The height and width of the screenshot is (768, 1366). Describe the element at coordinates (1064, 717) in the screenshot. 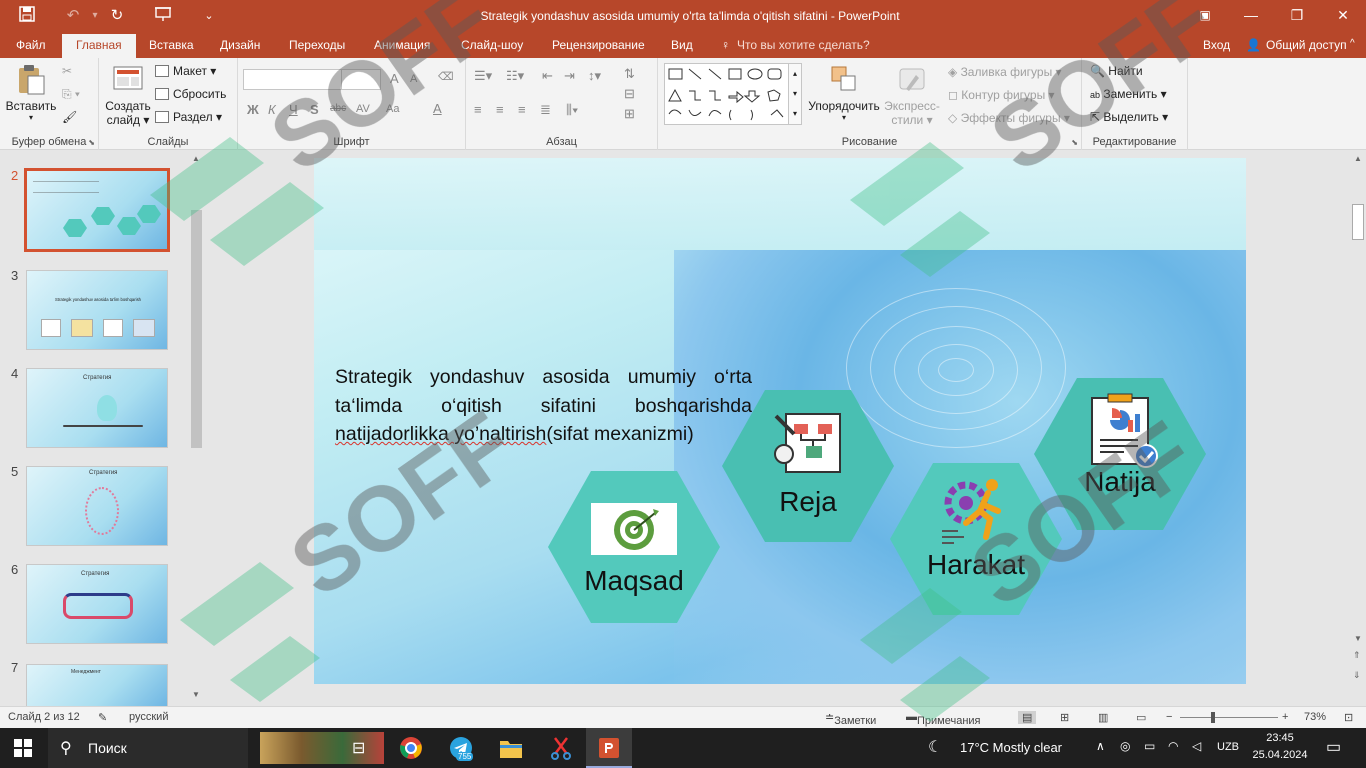

I see `slide-sorter-icon: ⊞` at that location.